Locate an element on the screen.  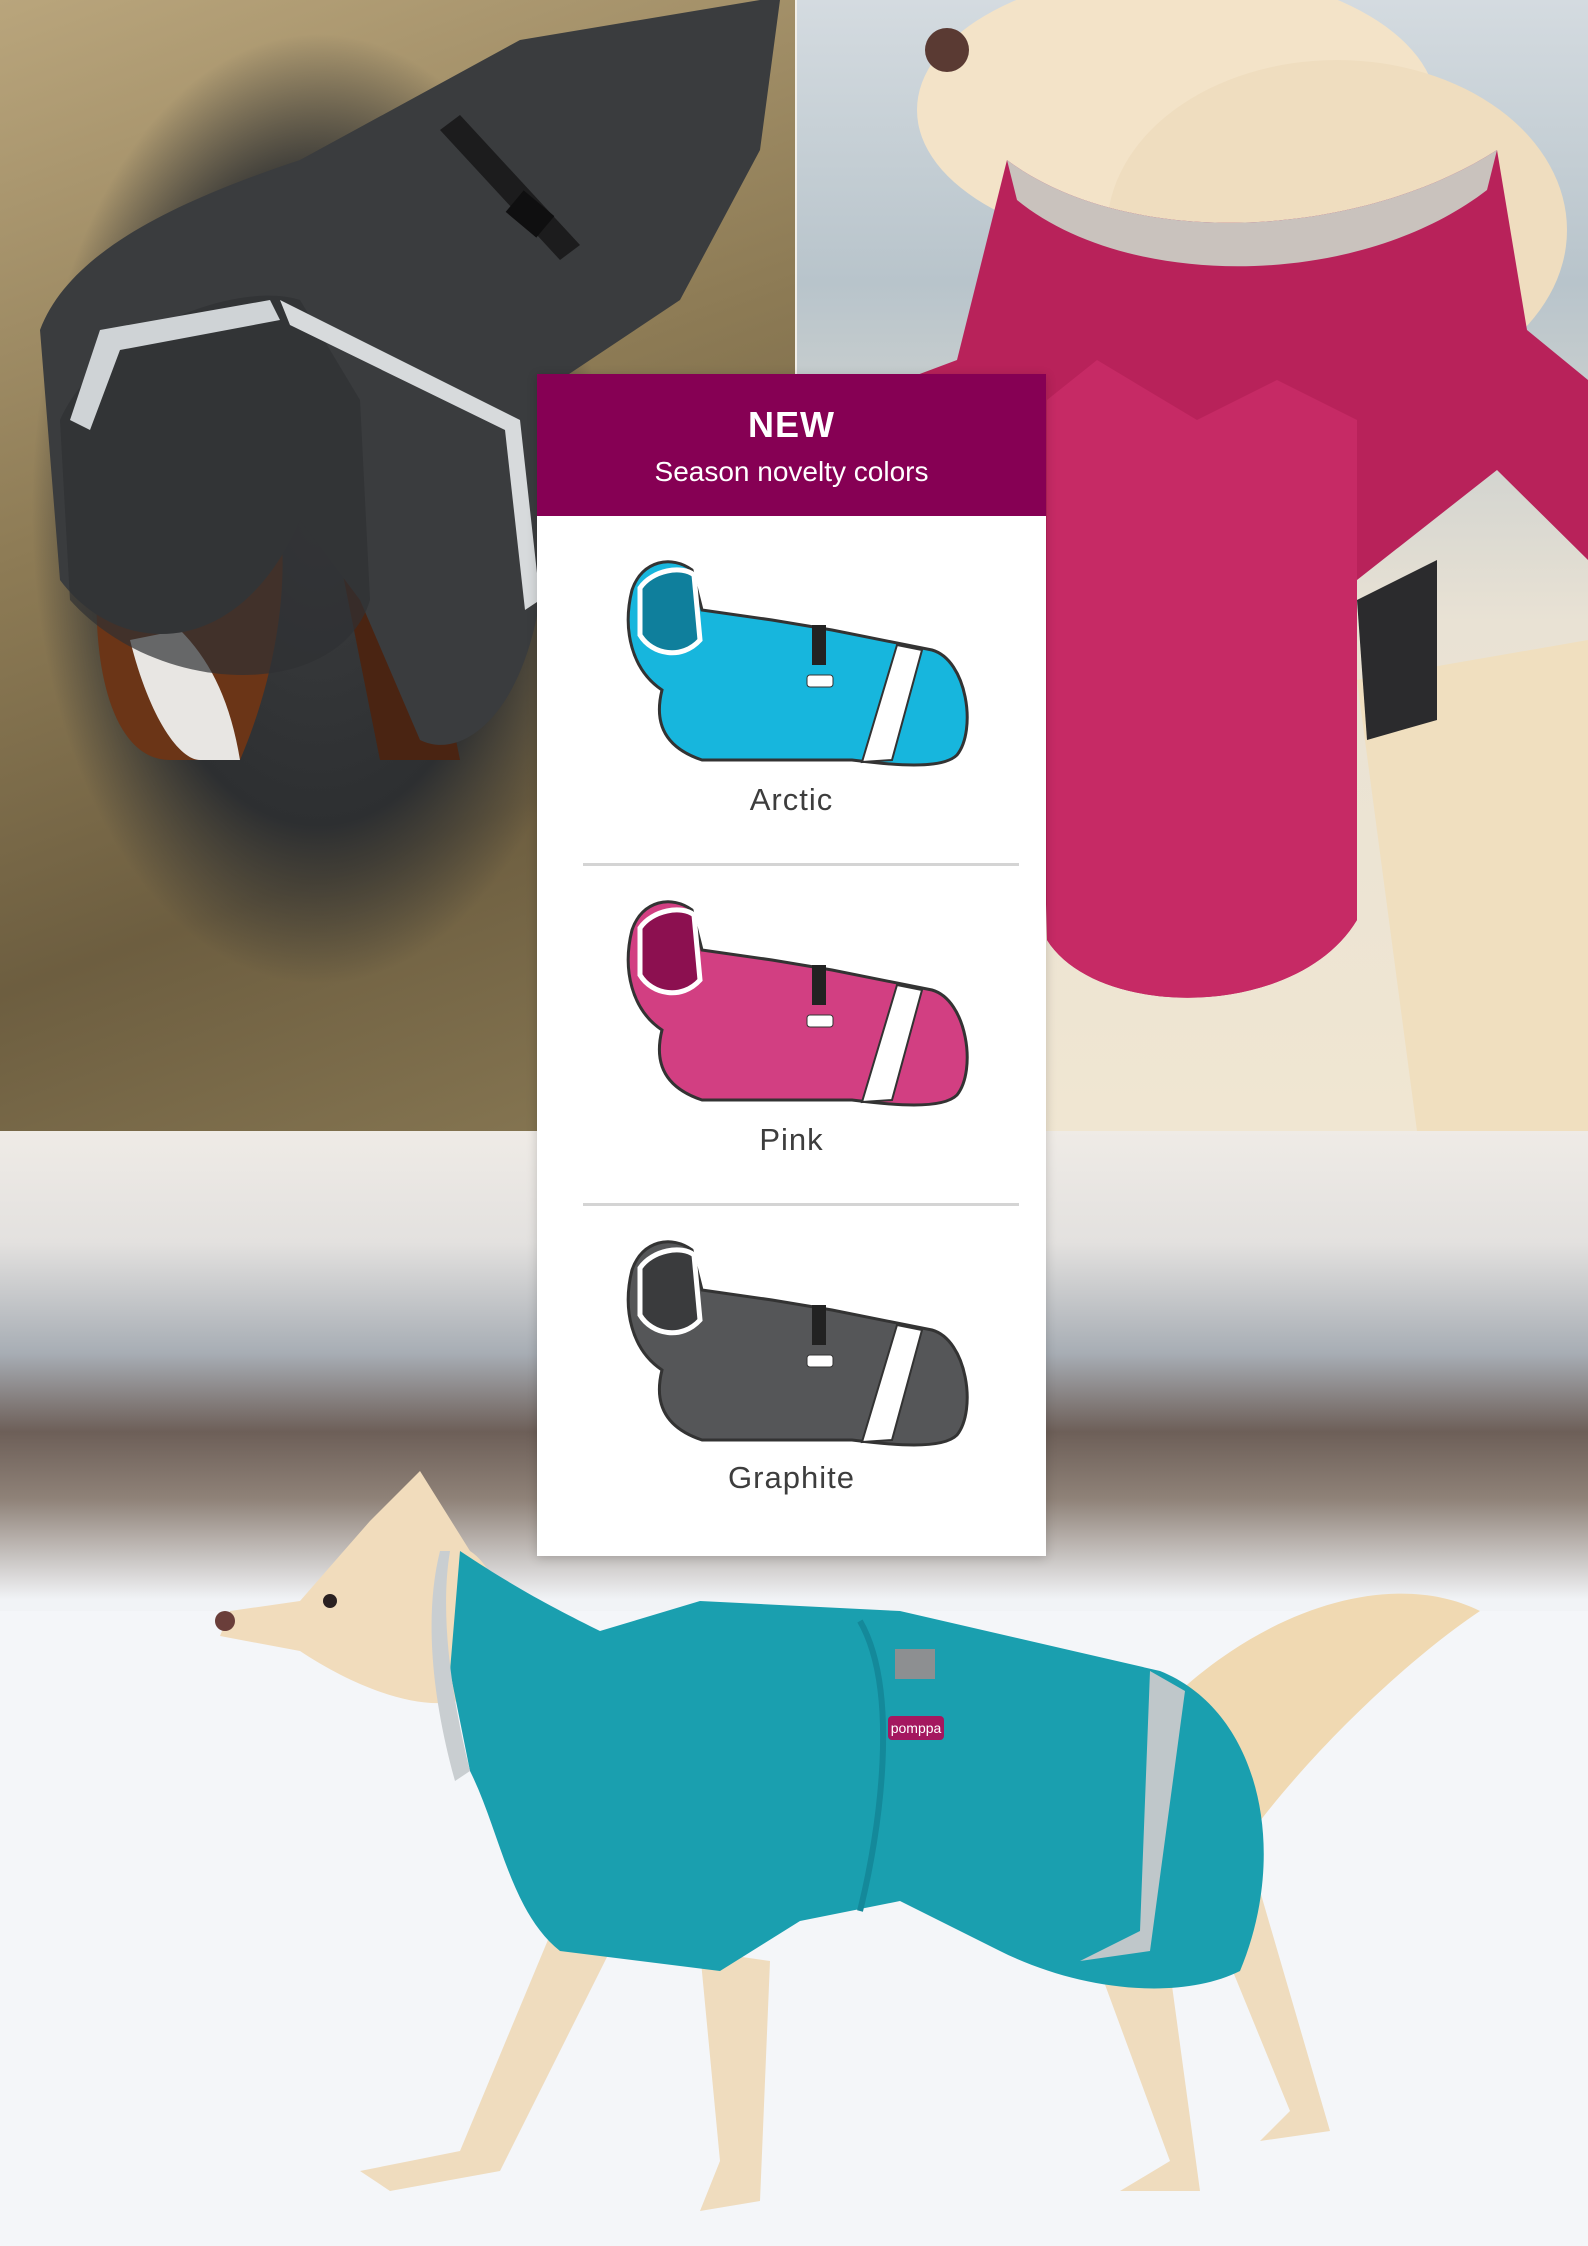
swatch-label-pink: Pink is located at coordinates (791, 1139).